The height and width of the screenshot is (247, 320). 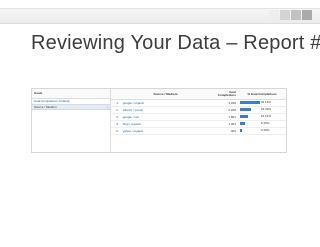 What do you see at coordinates (133, 103) in the screenshot?
I see `source-medium-link: google / organic` at bounding box center [133, 103].